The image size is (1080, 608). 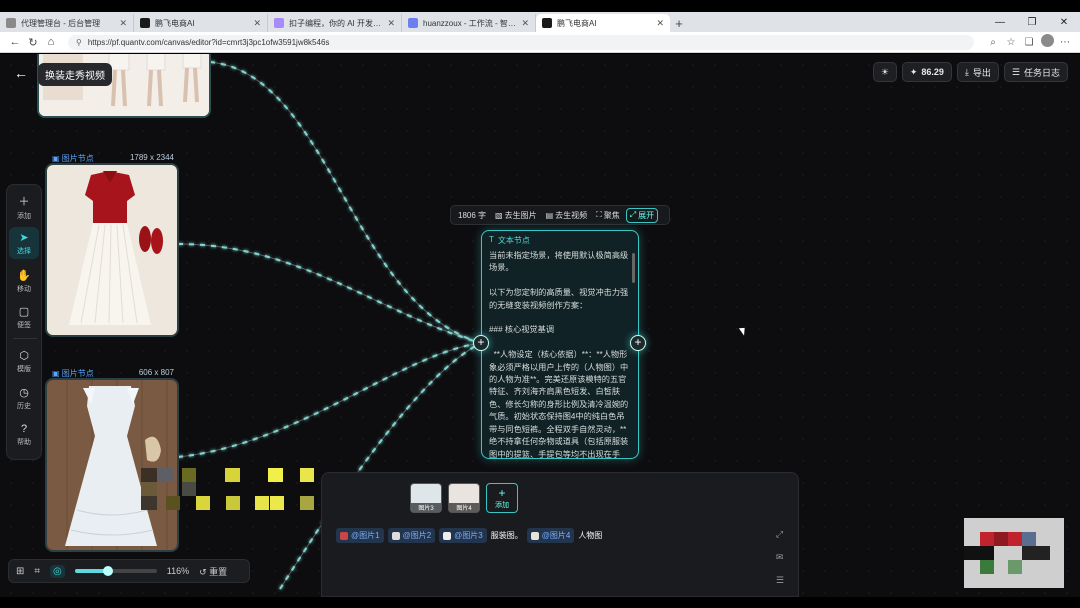 I want to click on project-title: 换装走秀视频, so click(x=75, y=74).